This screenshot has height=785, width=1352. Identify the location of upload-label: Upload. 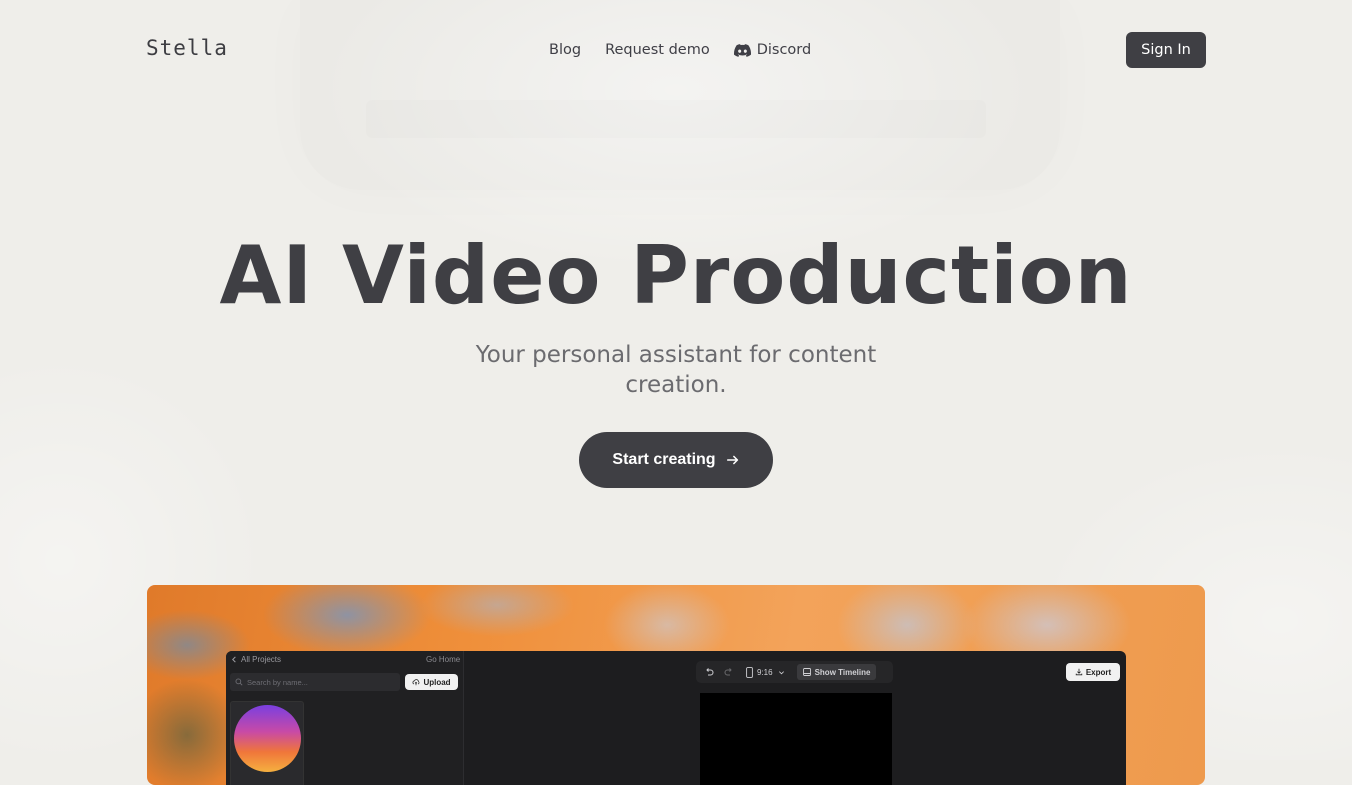
(437, 682).